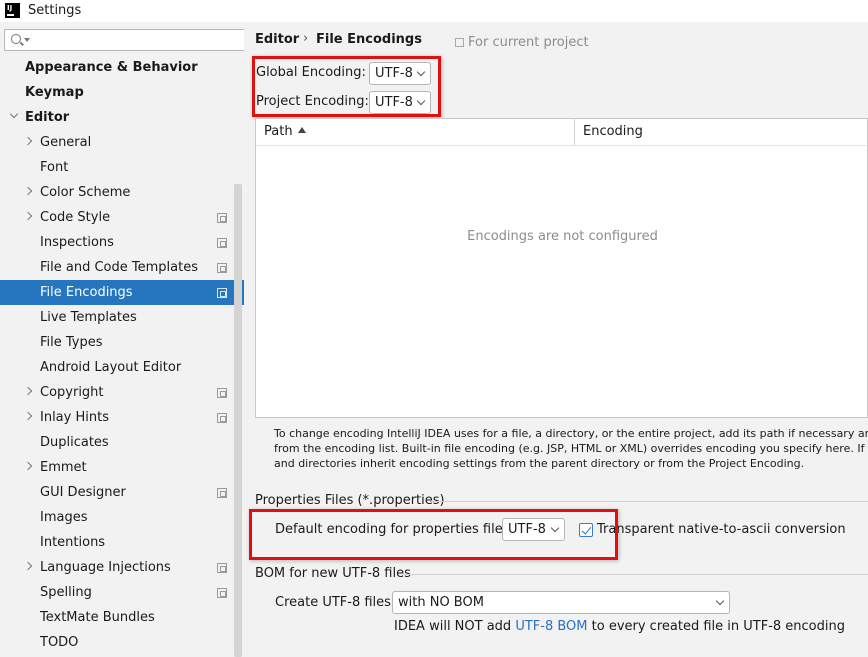 Image resolution: width=868 pixels, height=657 pixels. Describe the element at coordinates (47, 117) in the screenshot. I see `sidebar-item-label: Editor` at that location.